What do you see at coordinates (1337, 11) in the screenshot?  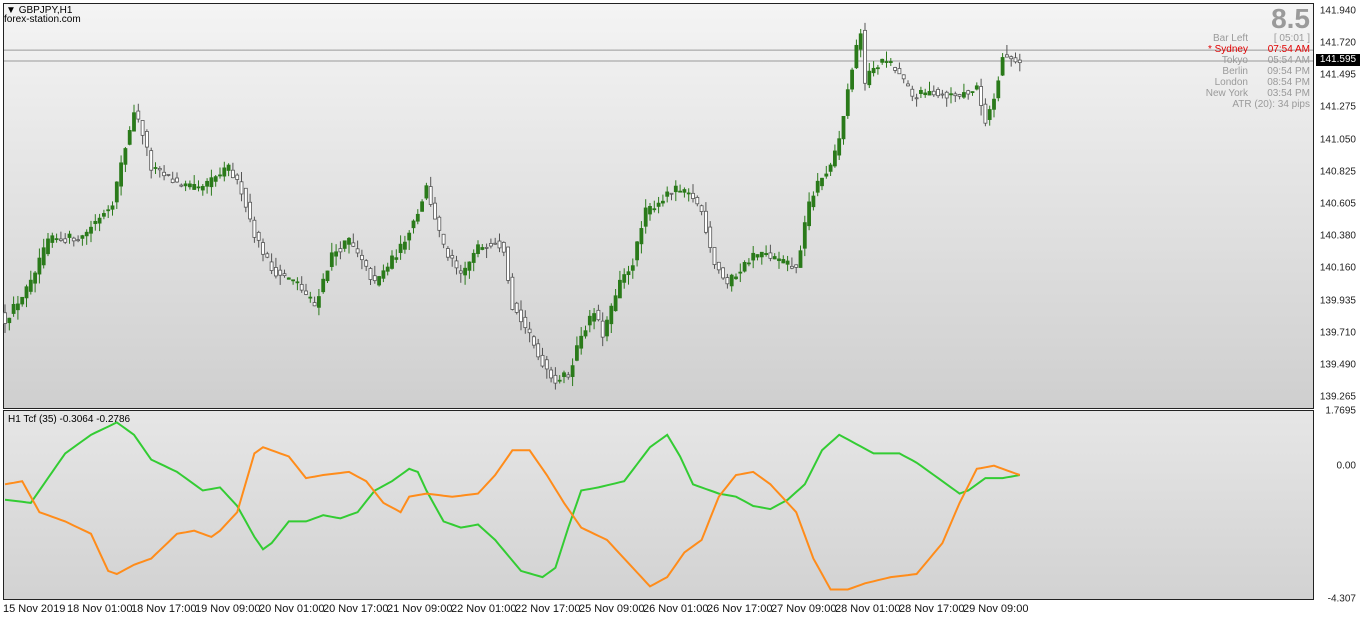 I see `price-tick-label: 141.940` at bounding box center [1337, 11].